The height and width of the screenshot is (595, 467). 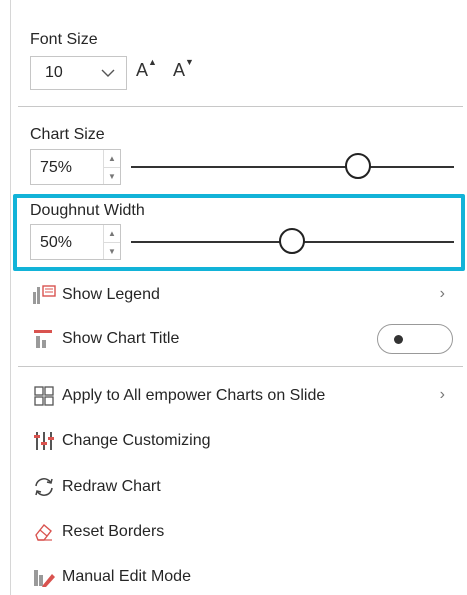 I want to click on manual-edit-mode-item: Manual Edit Mode, so click(x=110, y=577).